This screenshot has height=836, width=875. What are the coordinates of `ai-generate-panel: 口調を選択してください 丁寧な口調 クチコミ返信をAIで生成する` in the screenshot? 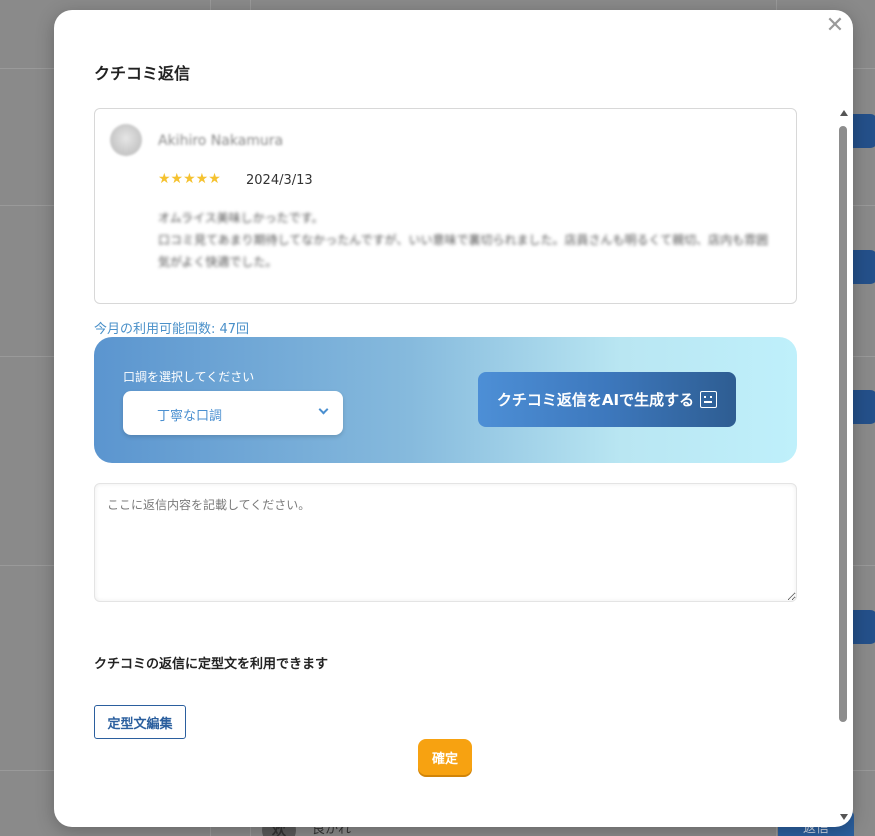 It's located at (445, 400).